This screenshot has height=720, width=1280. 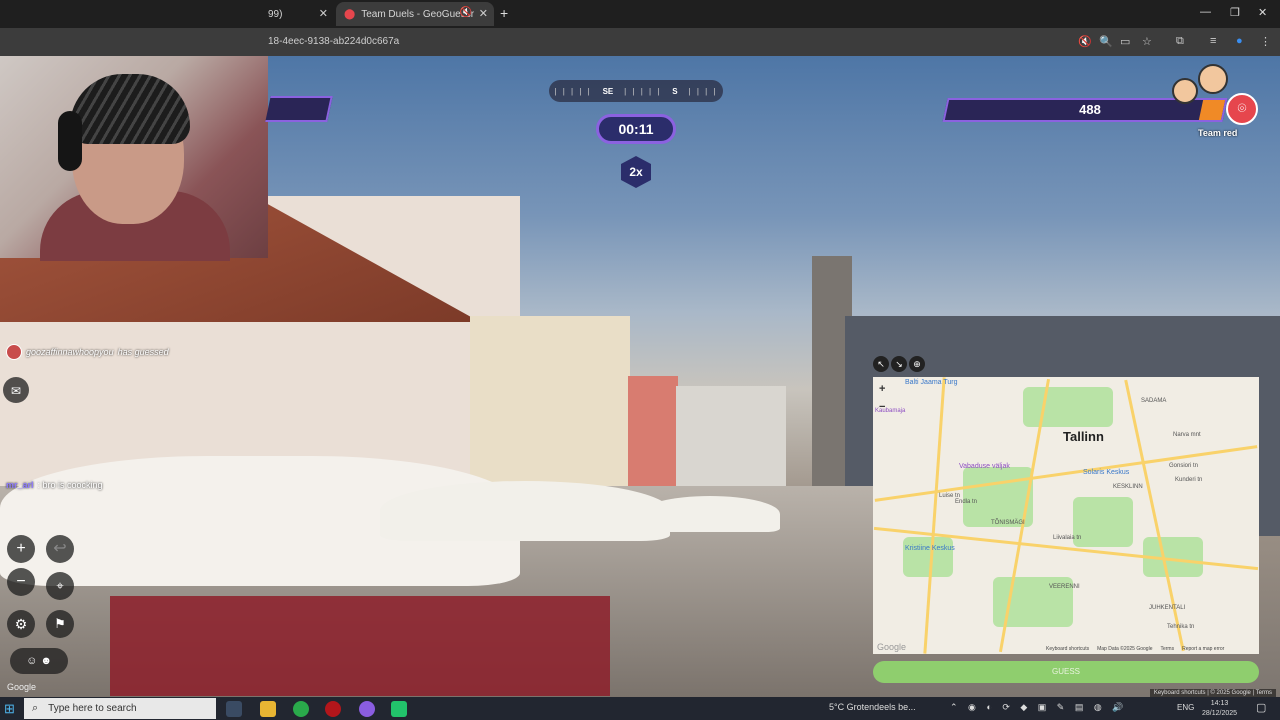 What do you see at coordinates (1085, 41) in the screenshot?
I see `mute-site-icon: 🔇` at bounding box center [1085, 41].